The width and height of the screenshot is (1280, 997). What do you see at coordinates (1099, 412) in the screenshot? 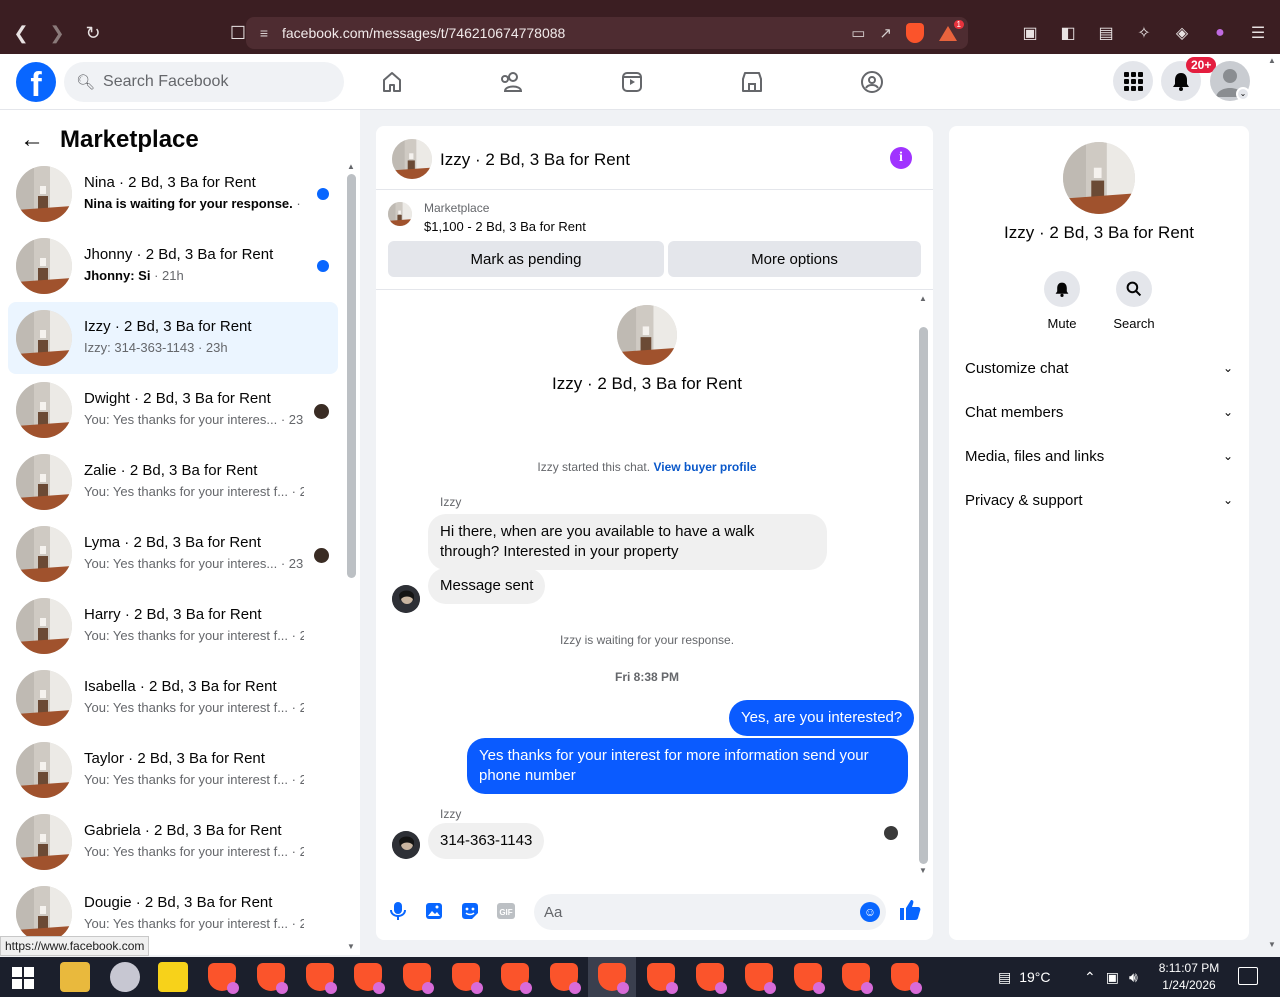
I see `chat-members-section: Chat members ⌄` at bounding box center [1099, 412].